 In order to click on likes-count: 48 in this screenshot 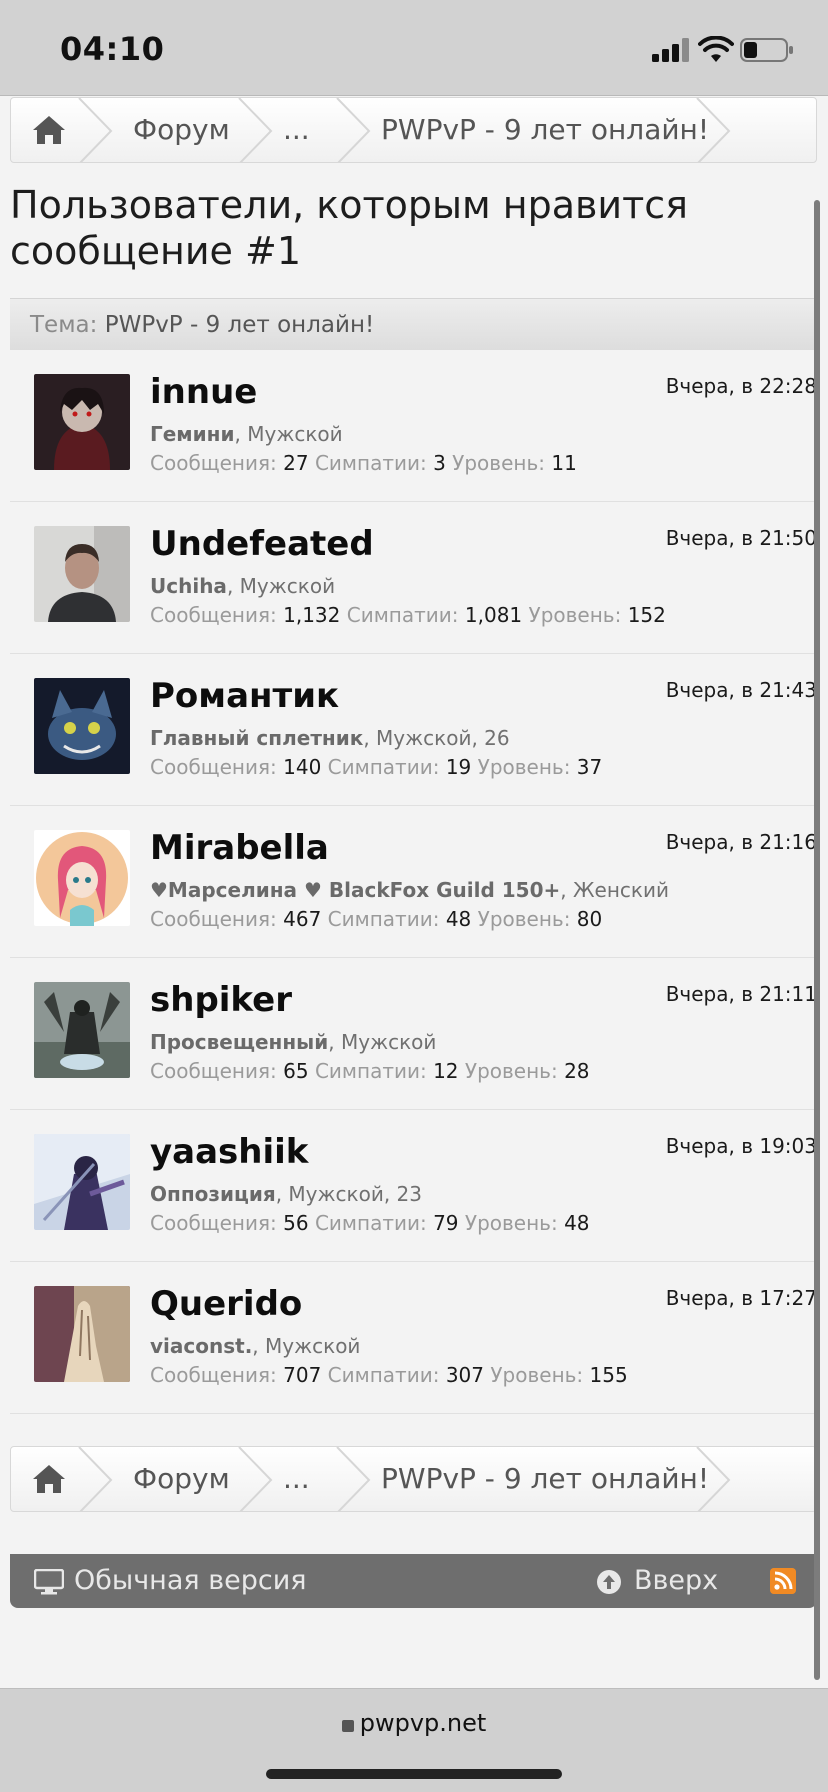, I will do `click(458, 919)`.